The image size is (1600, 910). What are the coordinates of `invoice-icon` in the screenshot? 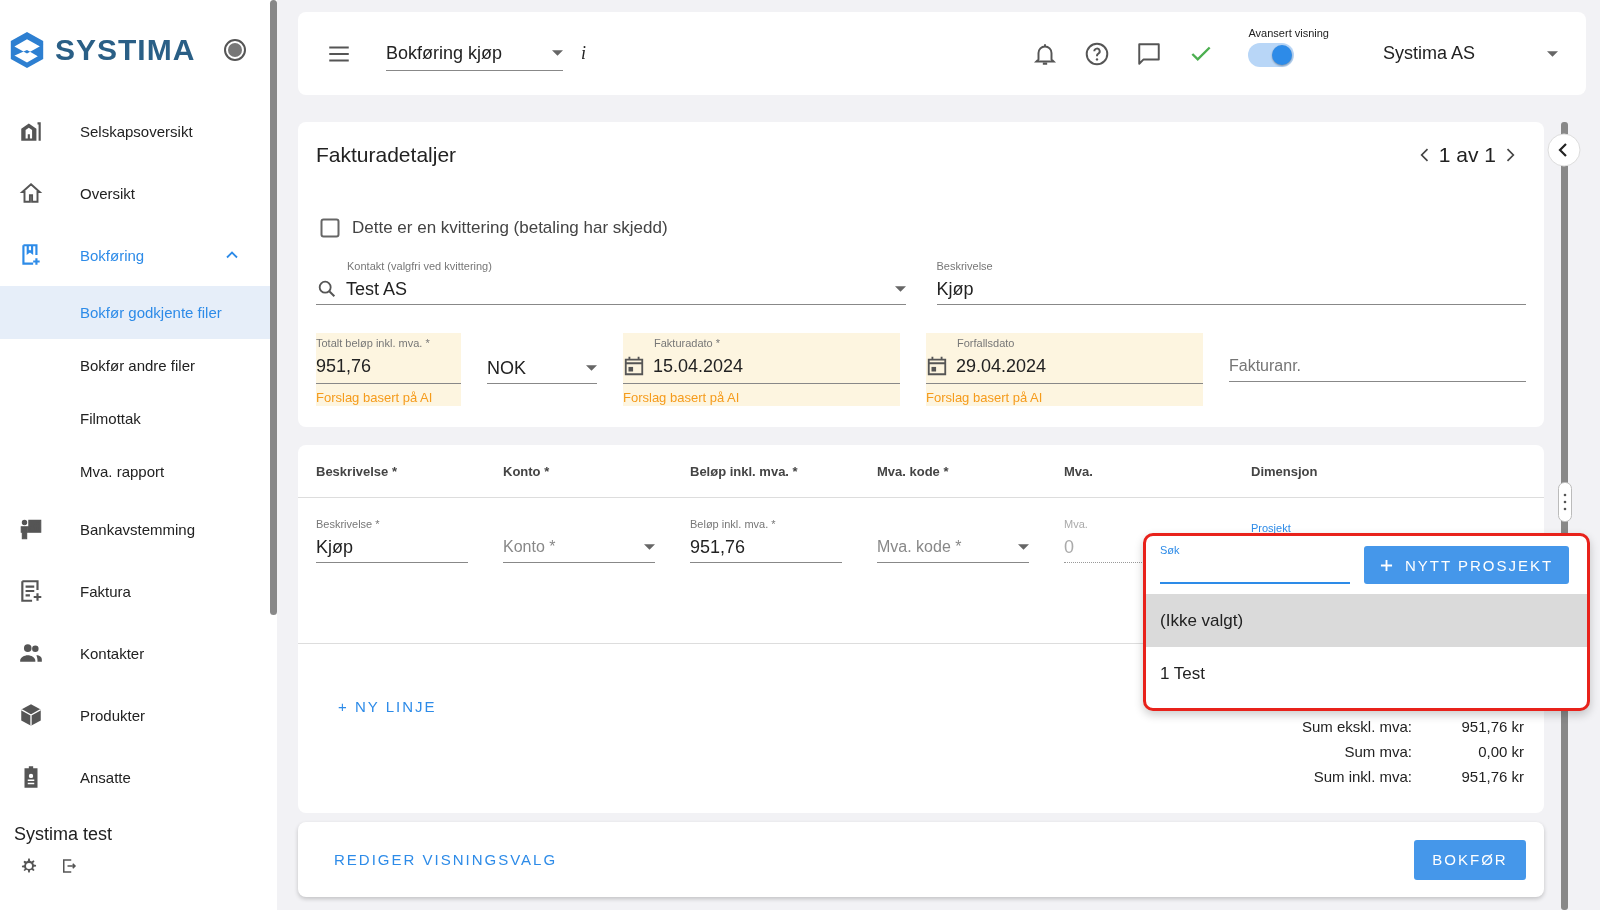 It's located at (31, 591).